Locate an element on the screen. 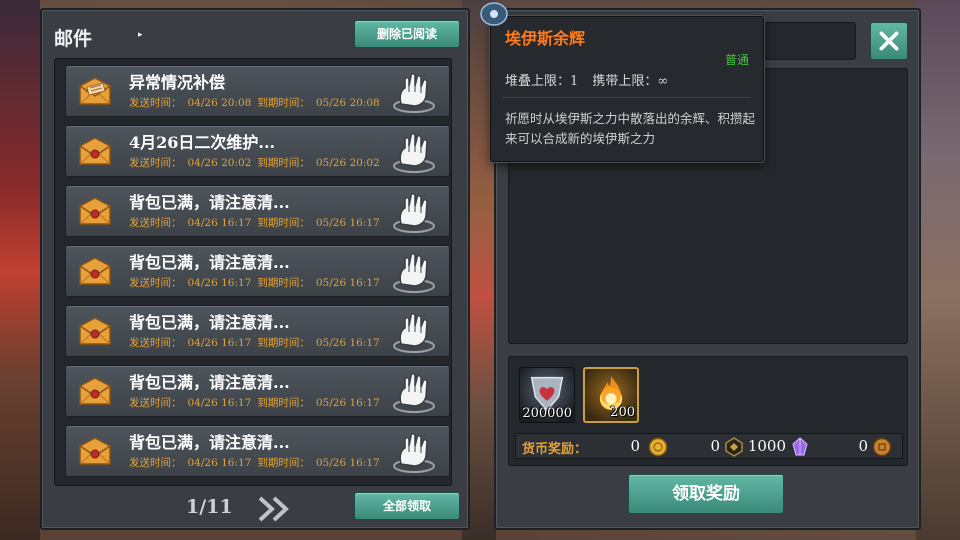 The height and width of the screenshot is (540, 960). tooltip-limits: 堆叠上限：1 携带上限：∞ is located at coordinates (591, 79).